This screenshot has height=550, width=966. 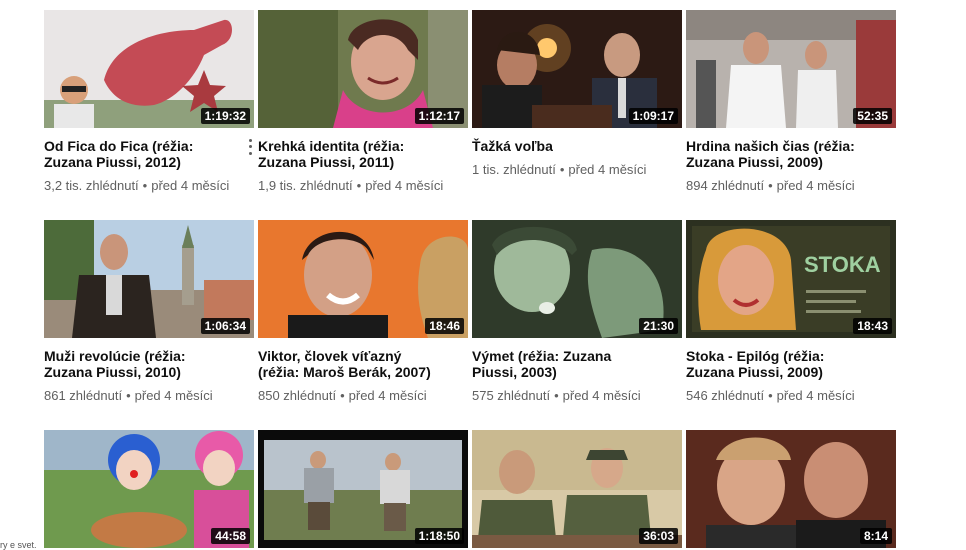 What do you see at coordinates (363, 279) in the screenshot?
I see `video-thumbnail: 18:46` at bounding box center [363, 279].